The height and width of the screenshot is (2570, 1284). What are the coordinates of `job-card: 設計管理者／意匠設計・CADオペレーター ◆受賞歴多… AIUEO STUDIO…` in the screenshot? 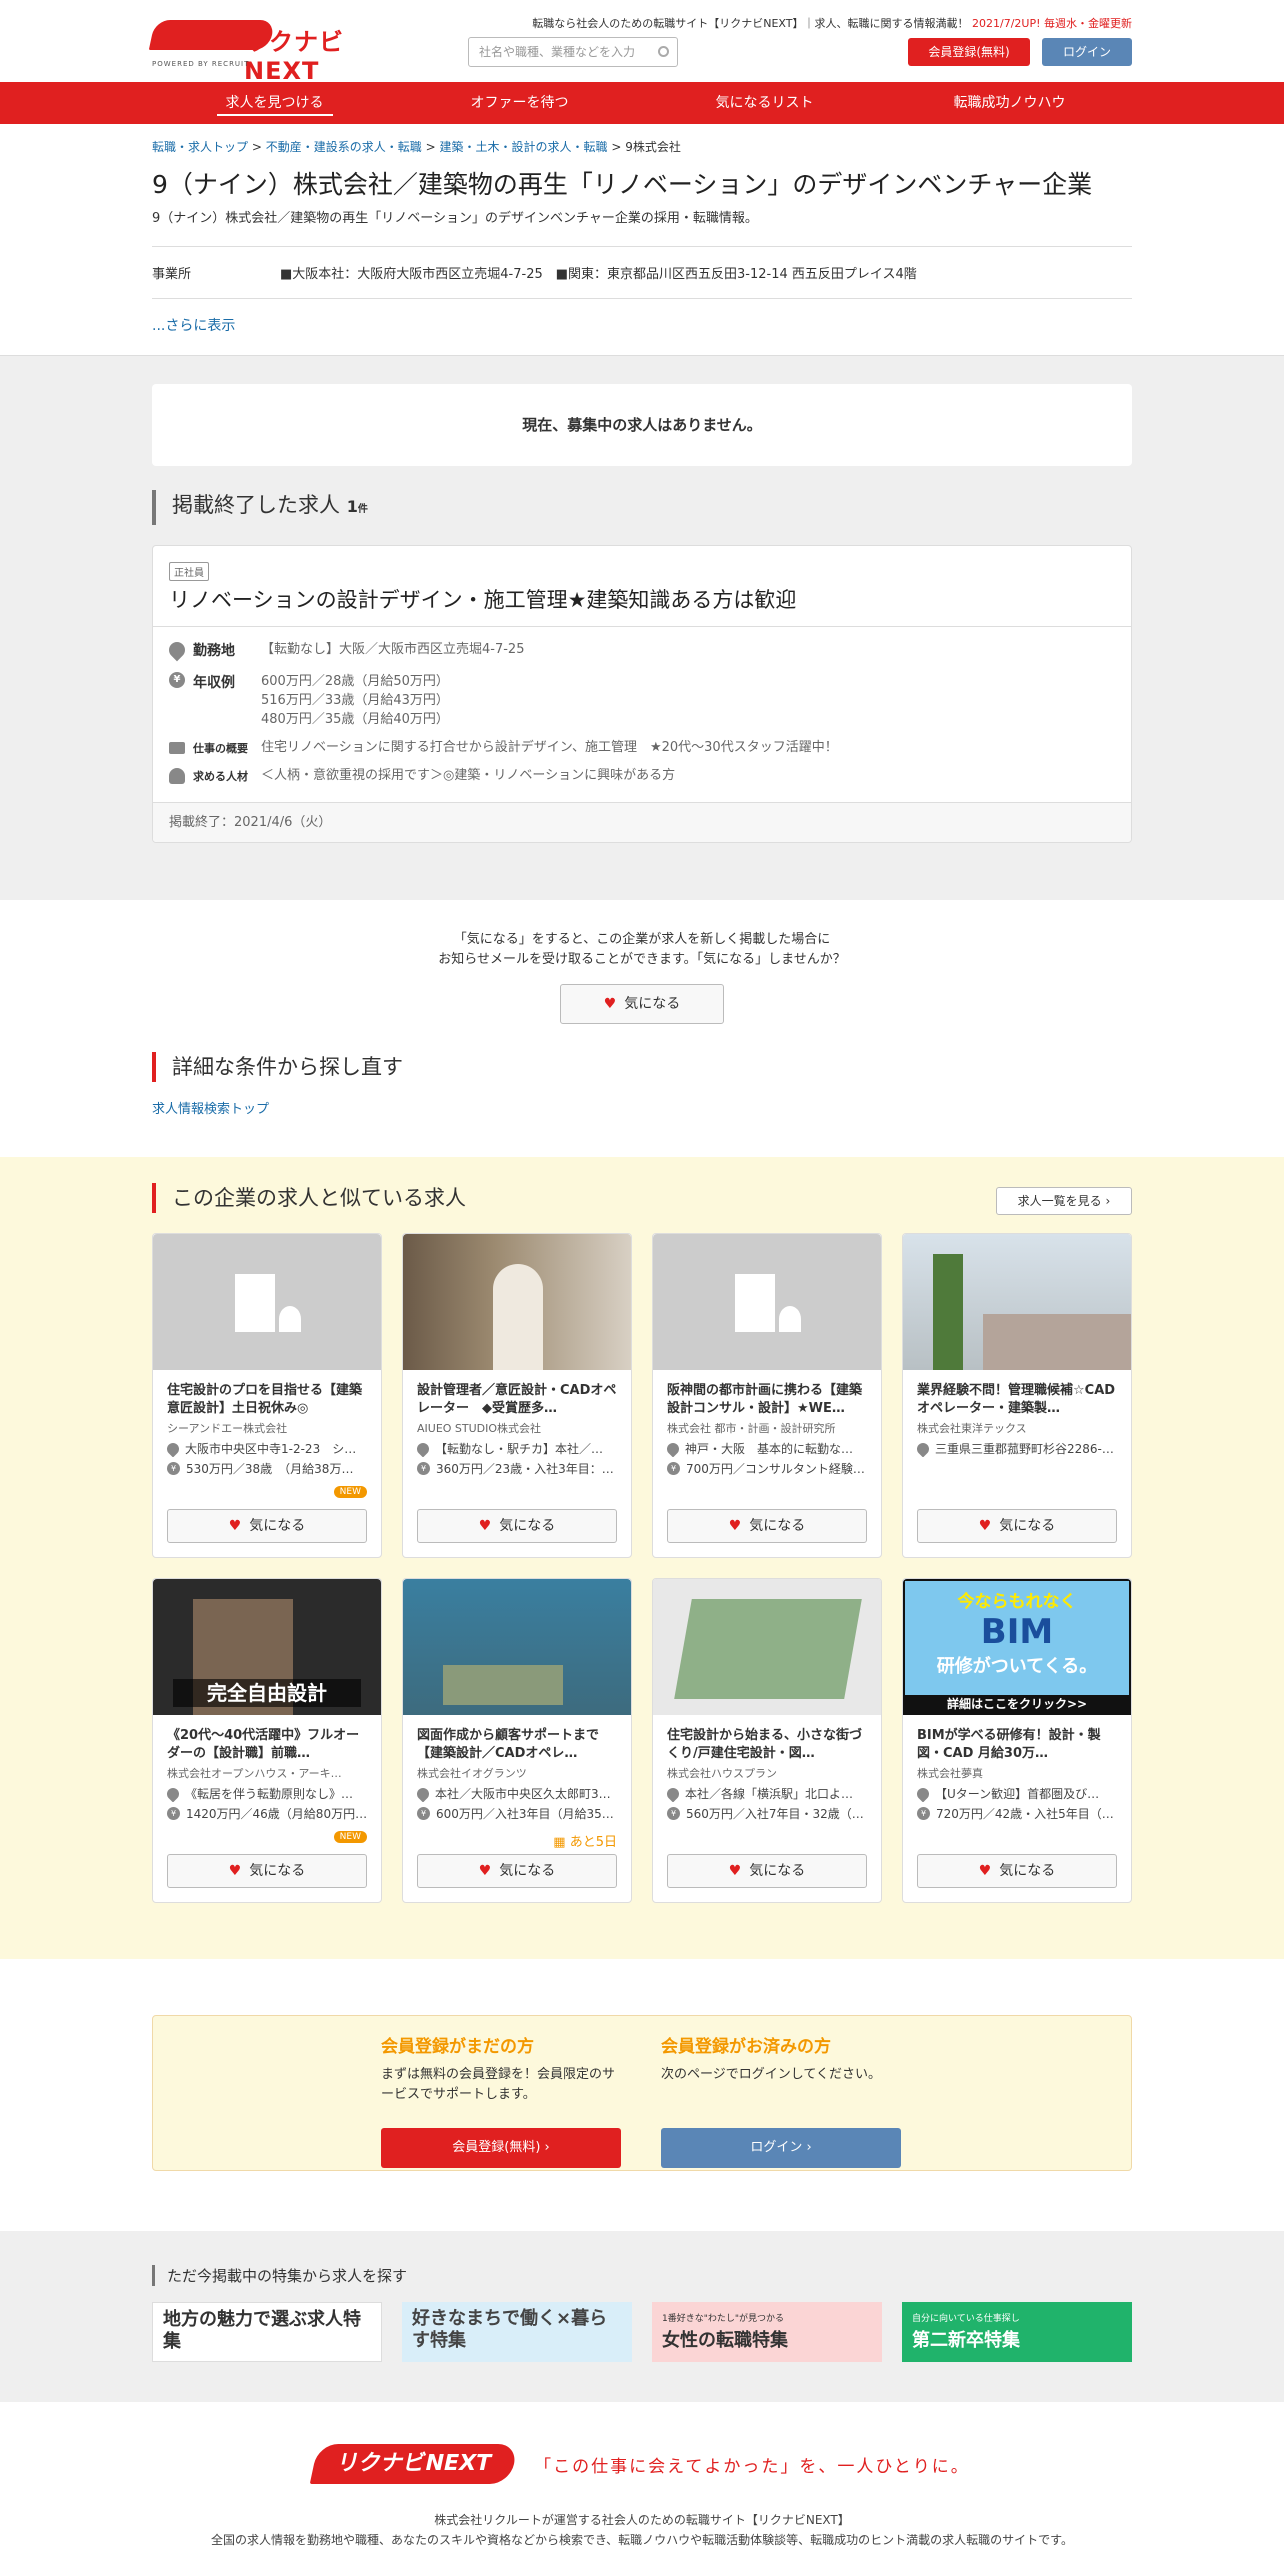 It's located at (517, 1395).